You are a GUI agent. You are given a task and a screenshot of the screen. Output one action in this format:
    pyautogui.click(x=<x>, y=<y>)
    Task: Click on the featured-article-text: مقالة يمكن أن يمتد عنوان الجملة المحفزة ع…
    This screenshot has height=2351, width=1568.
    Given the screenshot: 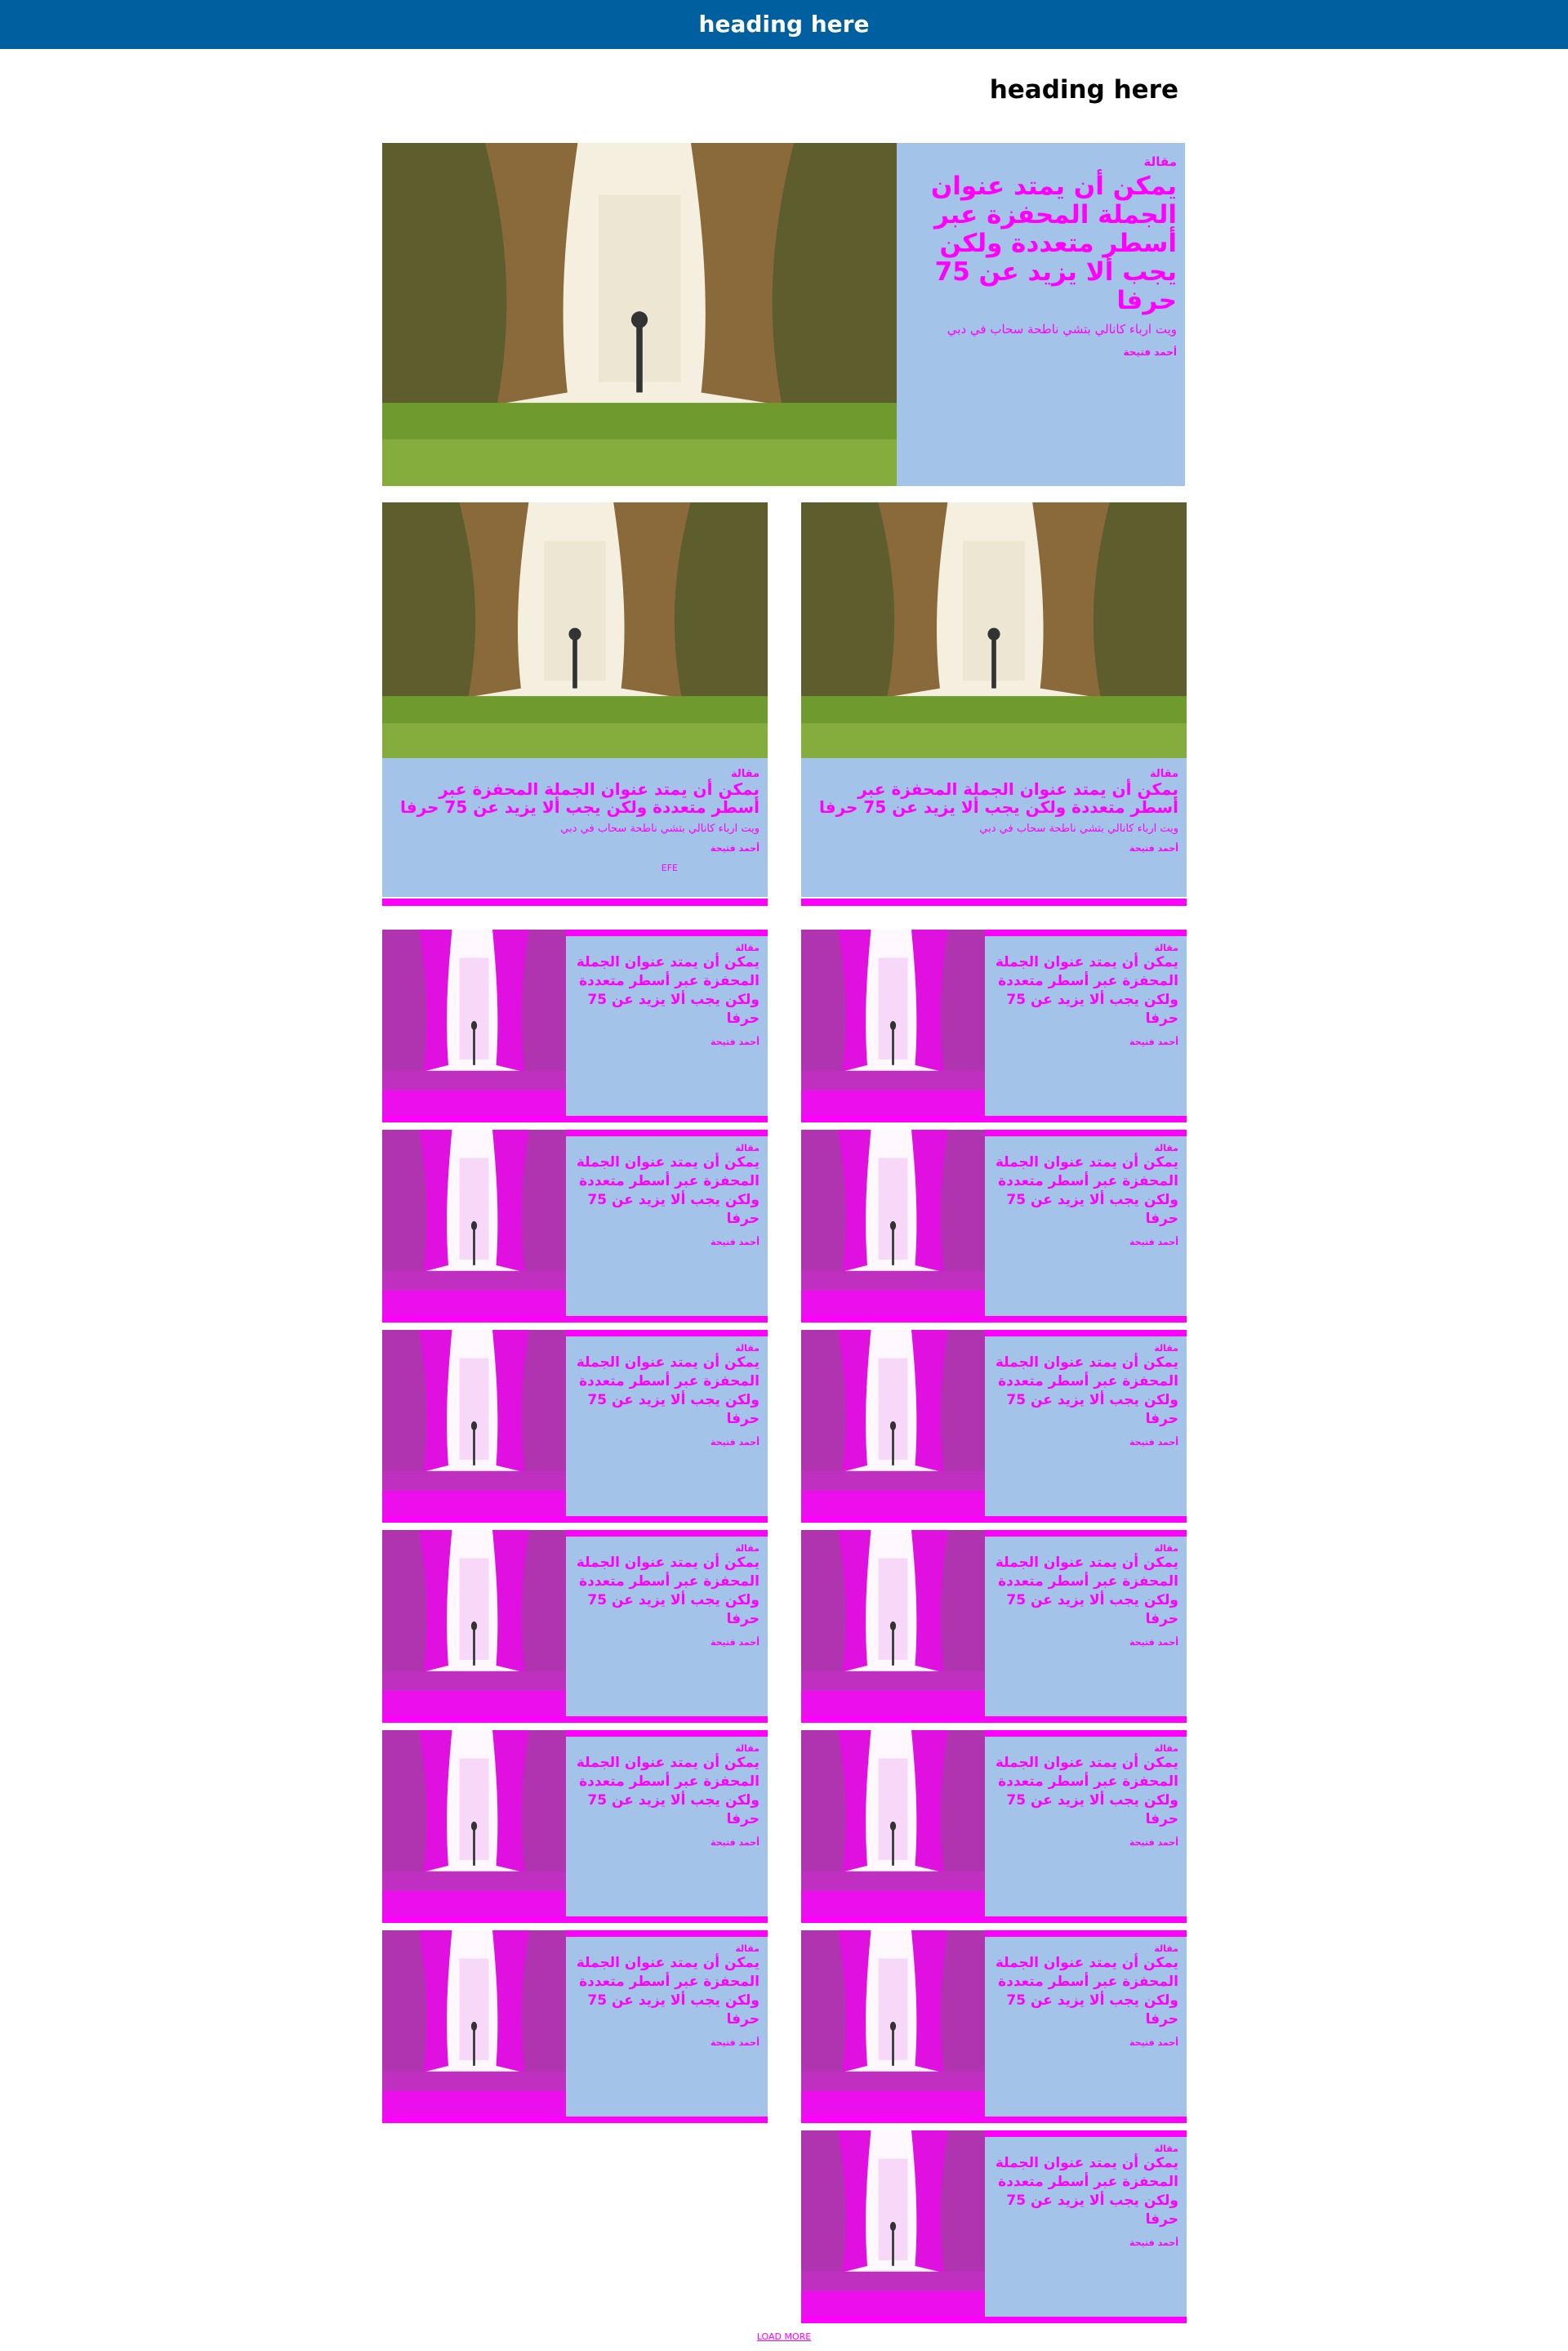 What is the action you would take?
    pyautogui.click(x=1041, y=314)
    